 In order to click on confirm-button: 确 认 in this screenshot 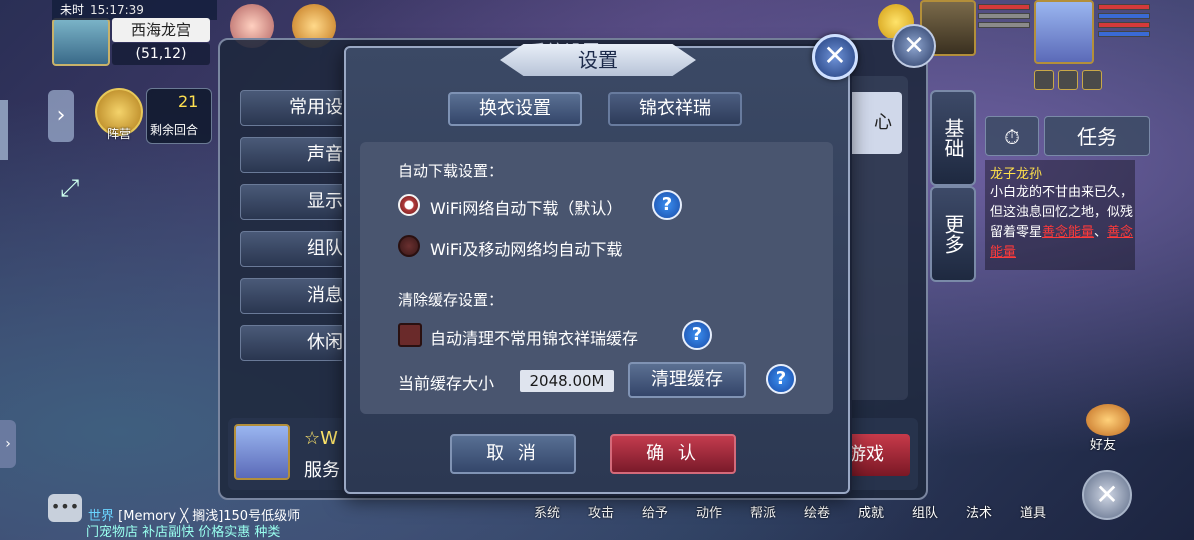, I will do `click(673, 454)`.